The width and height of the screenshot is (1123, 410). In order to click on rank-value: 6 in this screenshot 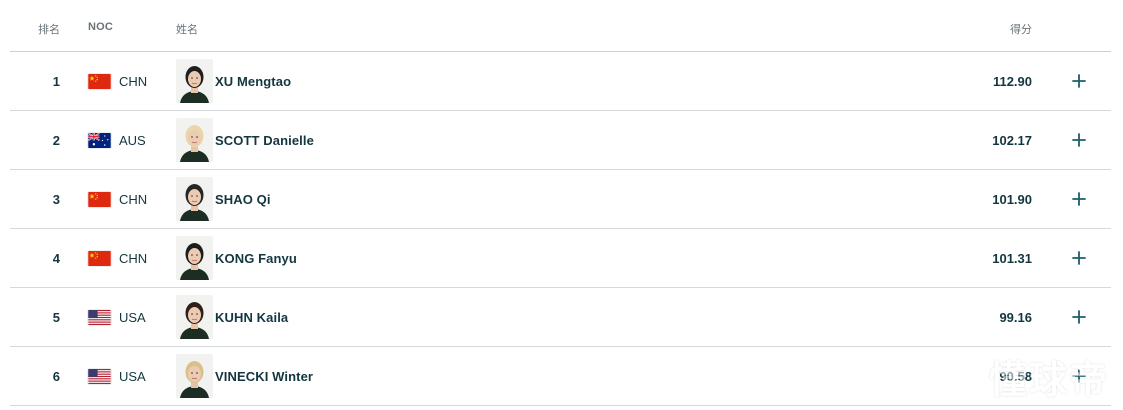, I will do `click(56, 376)`.